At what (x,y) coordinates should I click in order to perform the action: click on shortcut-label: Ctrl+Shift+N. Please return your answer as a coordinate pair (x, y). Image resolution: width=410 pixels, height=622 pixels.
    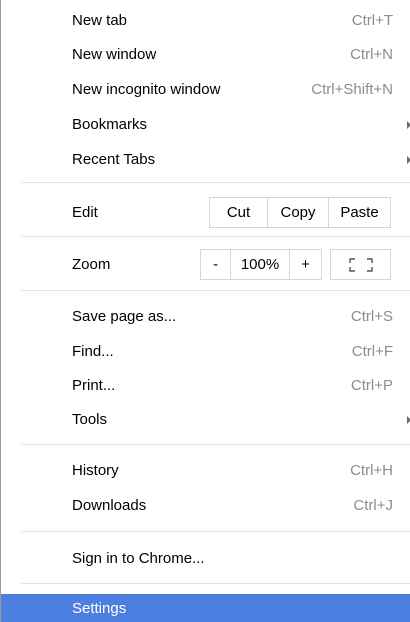
    Looking at the image, I should click on (352, 89).